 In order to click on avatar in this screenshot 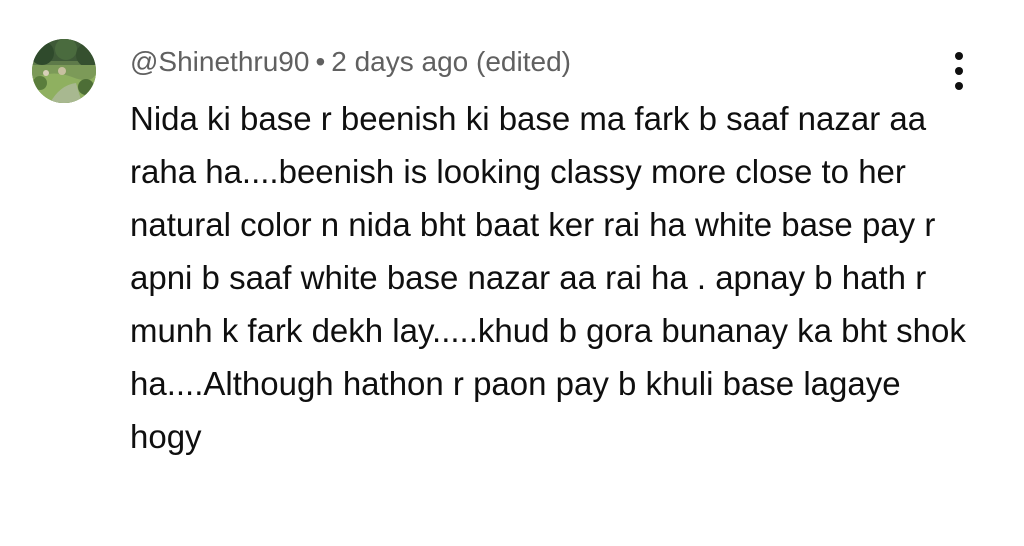, I will do `click(64, 71)`.